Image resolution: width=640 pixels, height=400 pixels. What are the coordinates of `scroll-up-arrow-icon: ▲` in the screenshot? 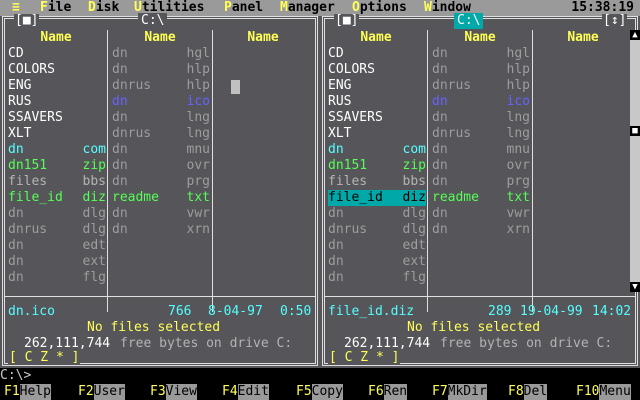 It's located at (635, 35).